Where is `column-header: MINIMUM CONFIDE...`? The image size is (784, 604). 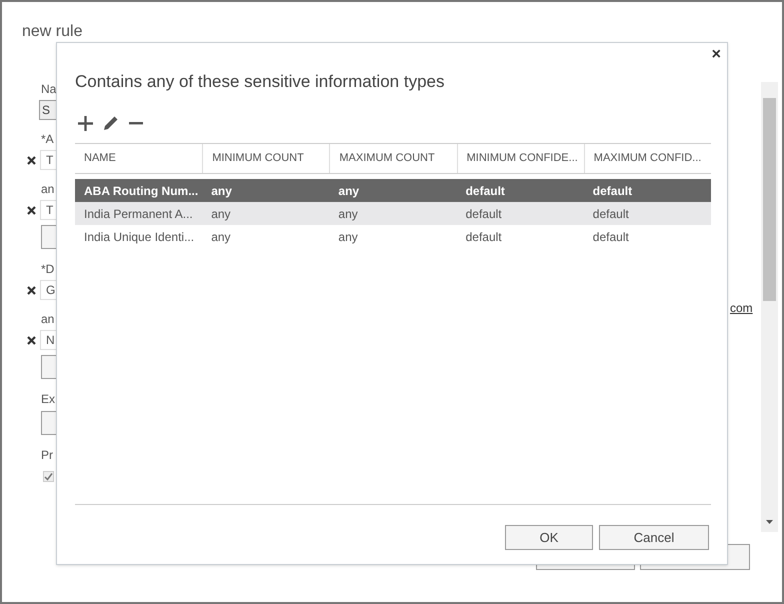
column-header: MINIMUM CONFIDE... is located at coordinates (520, 158).